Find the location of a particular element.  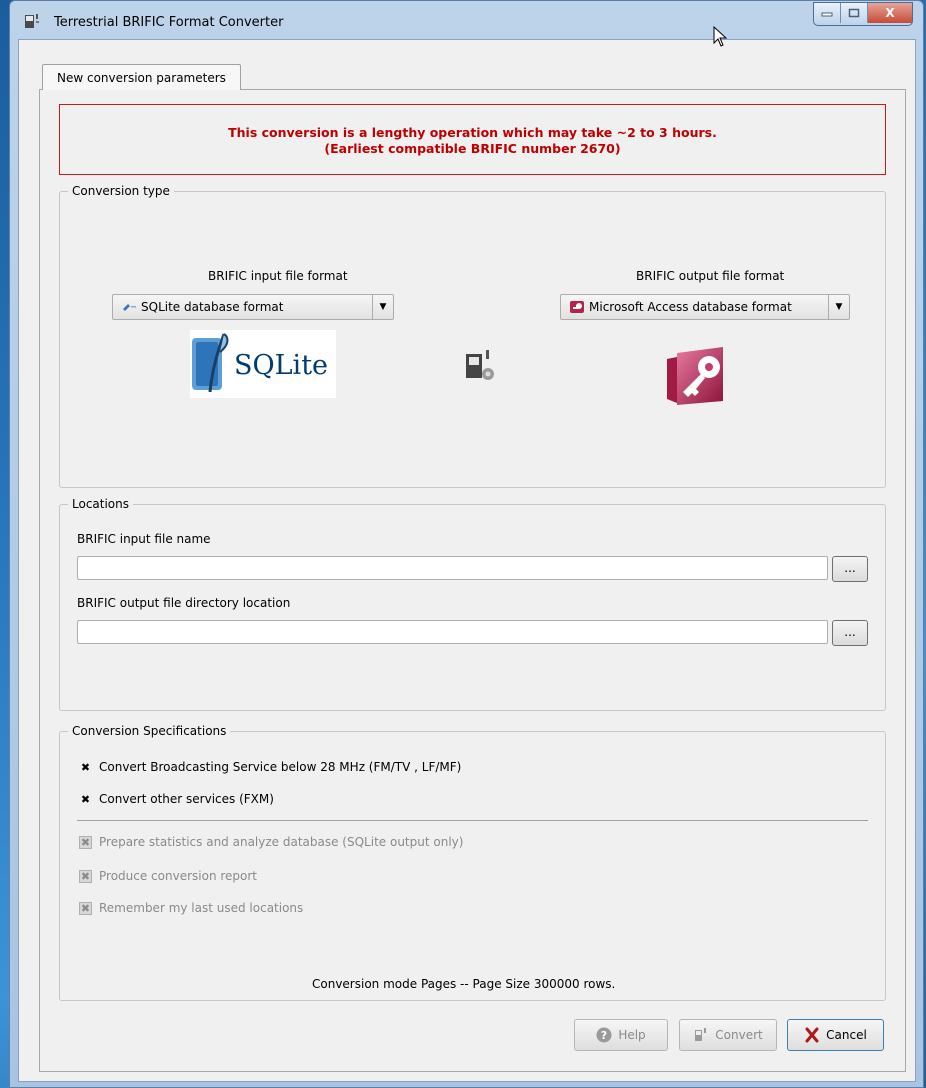

caption-buttons: X is located at coordinates (863, 14).